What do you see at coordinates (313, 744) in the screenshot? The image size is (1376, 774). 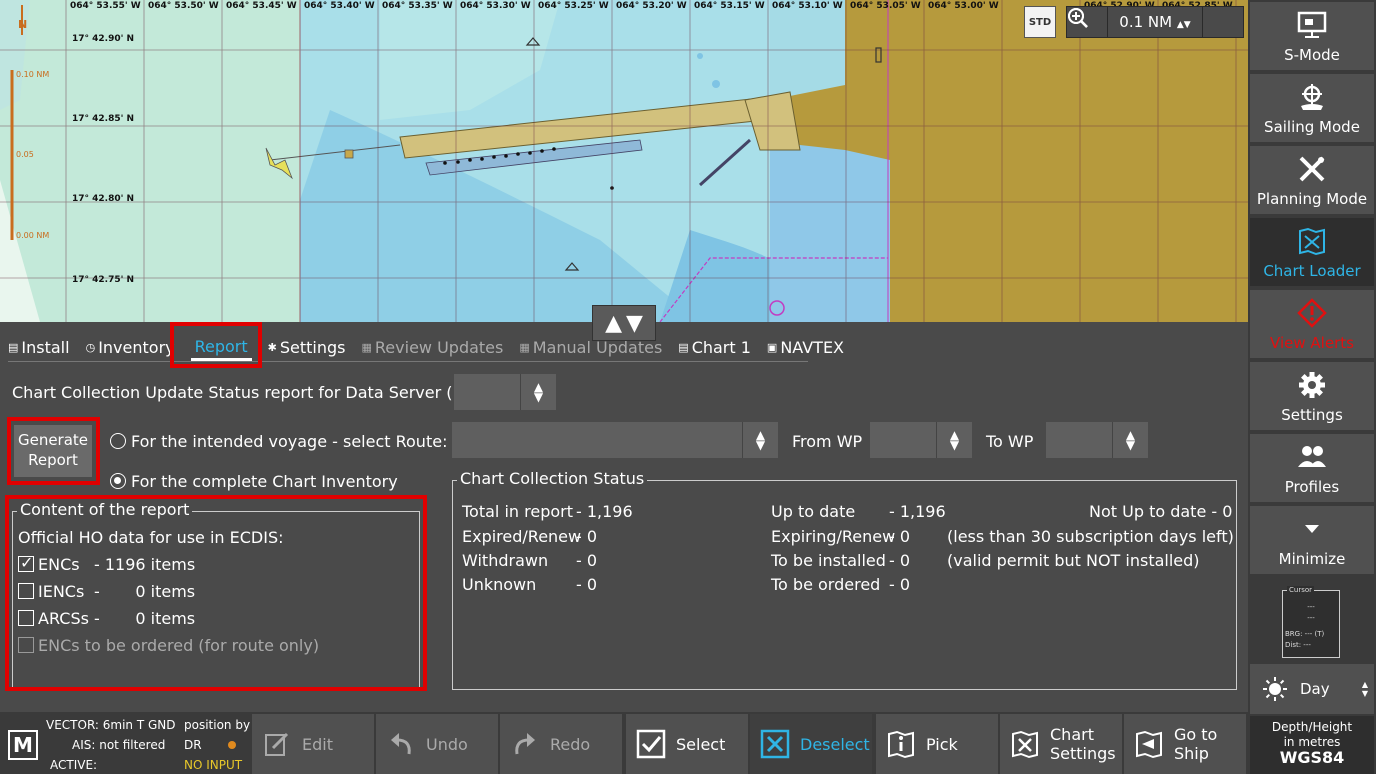 I see `edit-button: Edit` at bounding box center [313, 744].